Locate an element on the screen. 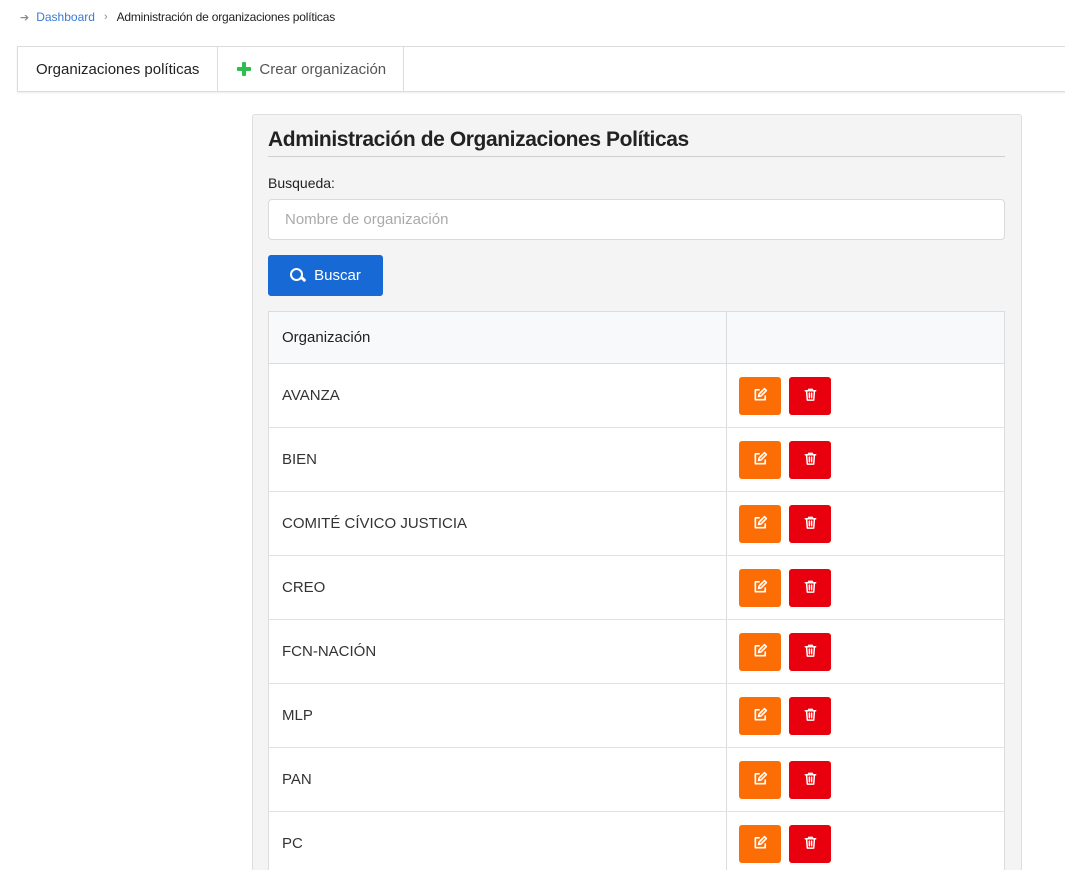  table-row: AVANZA is located at coordinates (636, 395).